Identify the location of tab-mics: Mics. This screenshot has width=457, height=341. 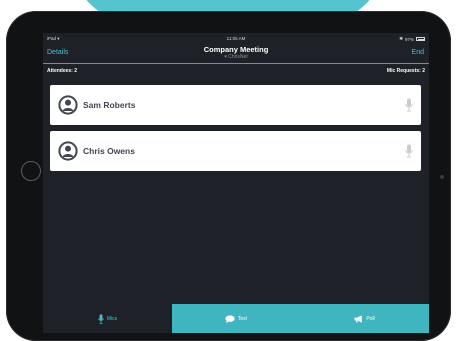
(107, 318).